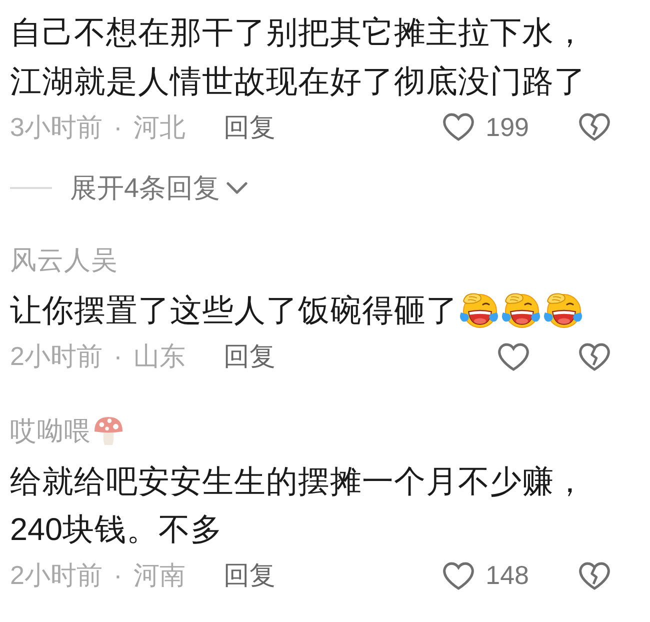 This screenshot has width=650, height=622. Describe the element at coordinates (507, 127) in the screenshot. I see `like-count: 199` at that location.